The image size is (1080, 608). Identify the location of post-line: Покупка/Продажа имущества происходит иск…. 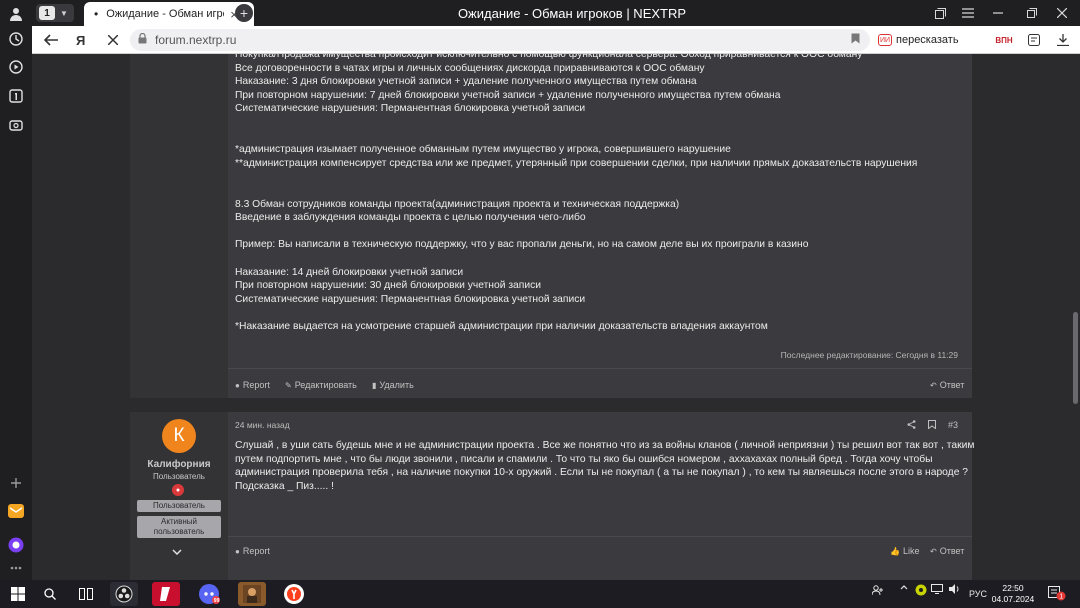
(549, 57).